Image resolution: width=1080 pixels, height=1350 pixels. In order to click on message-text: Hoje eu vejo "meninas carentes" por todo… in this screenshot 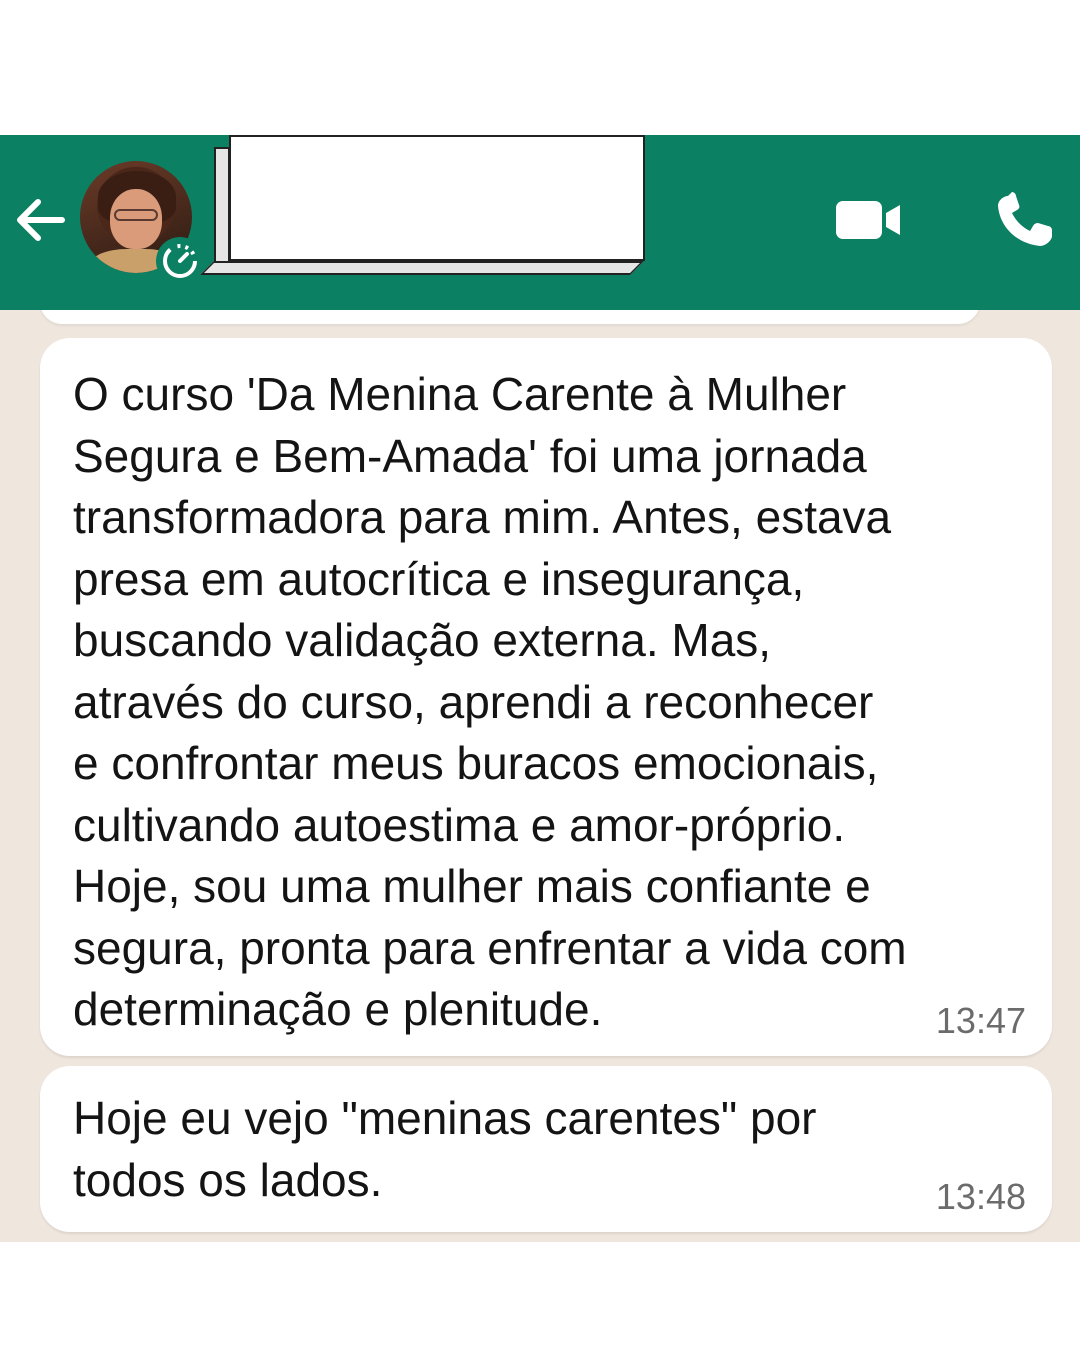, I will do `click(445, 1149)`.